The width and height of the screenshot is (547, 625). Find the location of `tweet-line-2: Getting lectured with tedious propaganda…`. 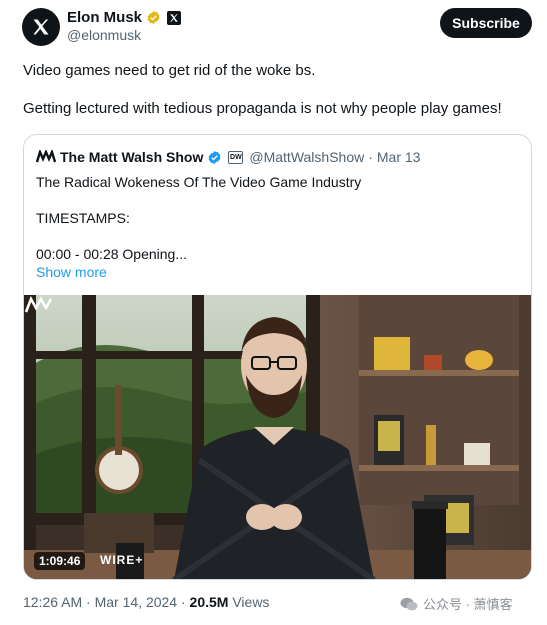

tweet-line-2: Getting lectured with tedious propaganda… is located at coordinates (262, 108).